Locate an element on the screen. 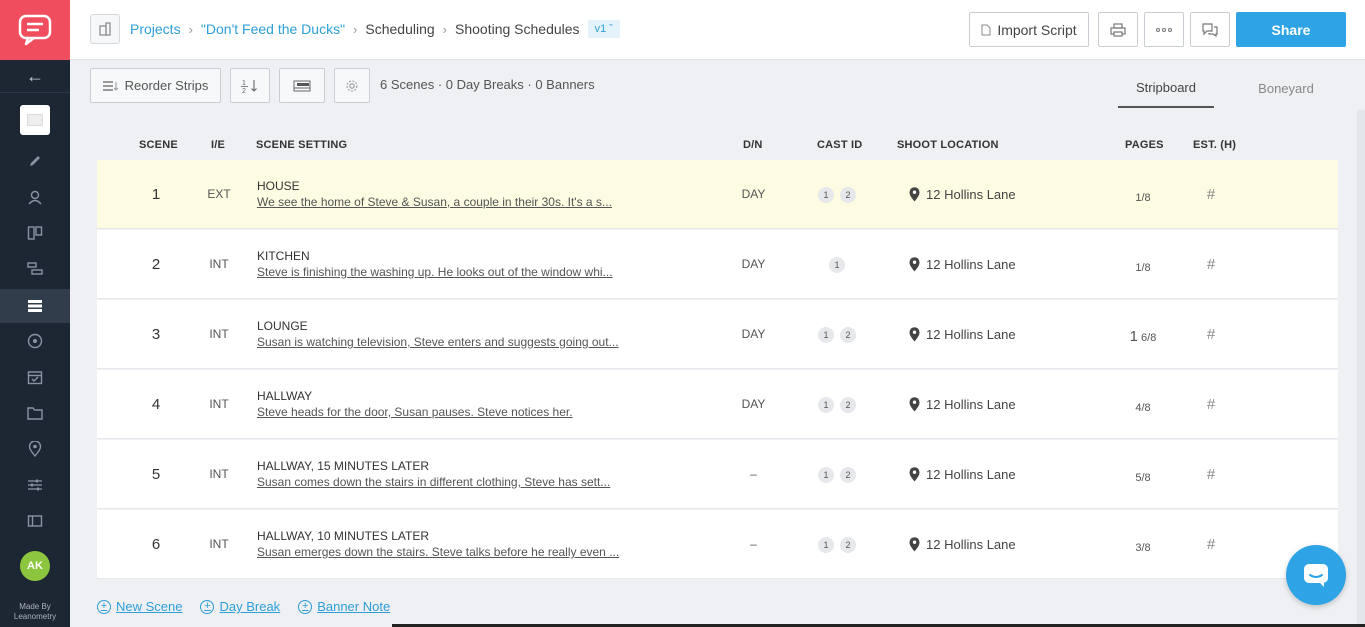  day-break-link: + Day Break is located at coordinates (240, 606).